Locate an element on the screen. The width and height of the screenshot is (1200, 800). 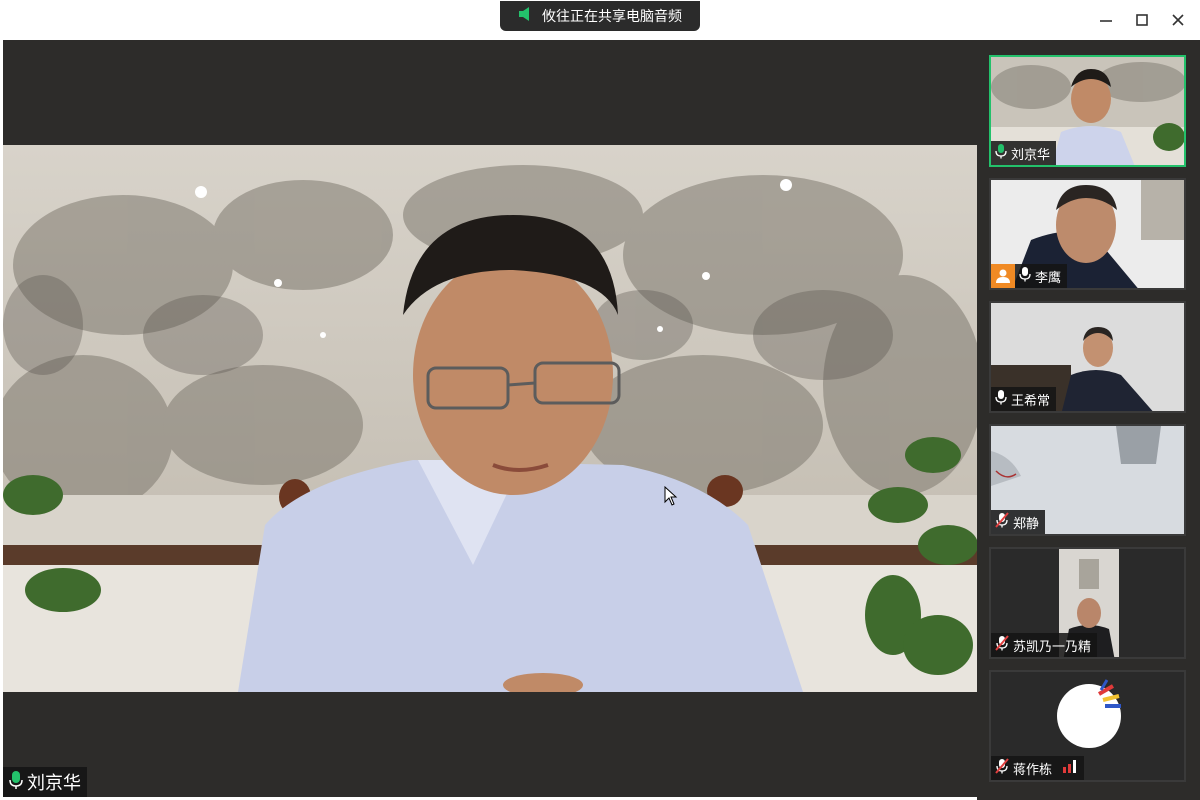
maximize-button is located at coordinates (1142, 20).